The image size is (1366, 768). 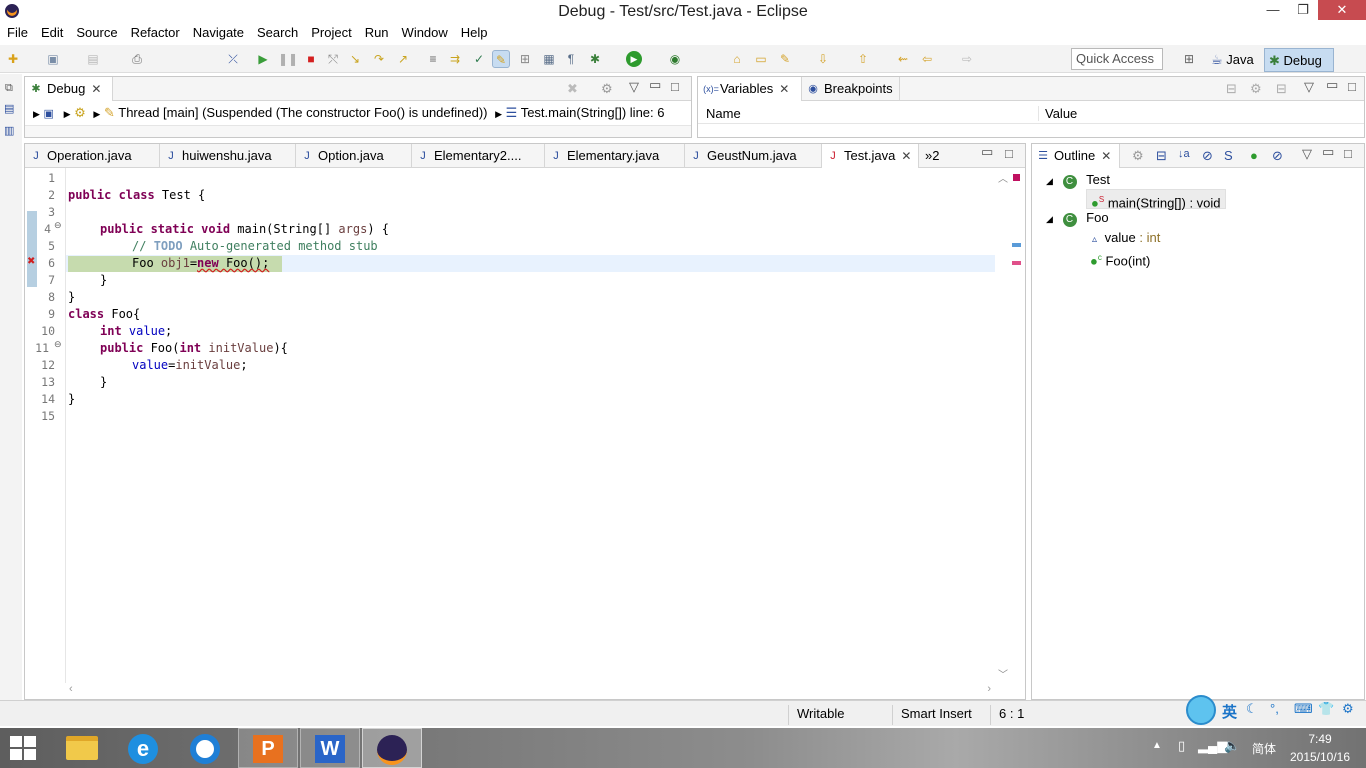 What do you see at coordinates (615, 156) in the screenshot?
I see `tab-elementary-java: J Elementary.java` at bounding box center [615, 156].